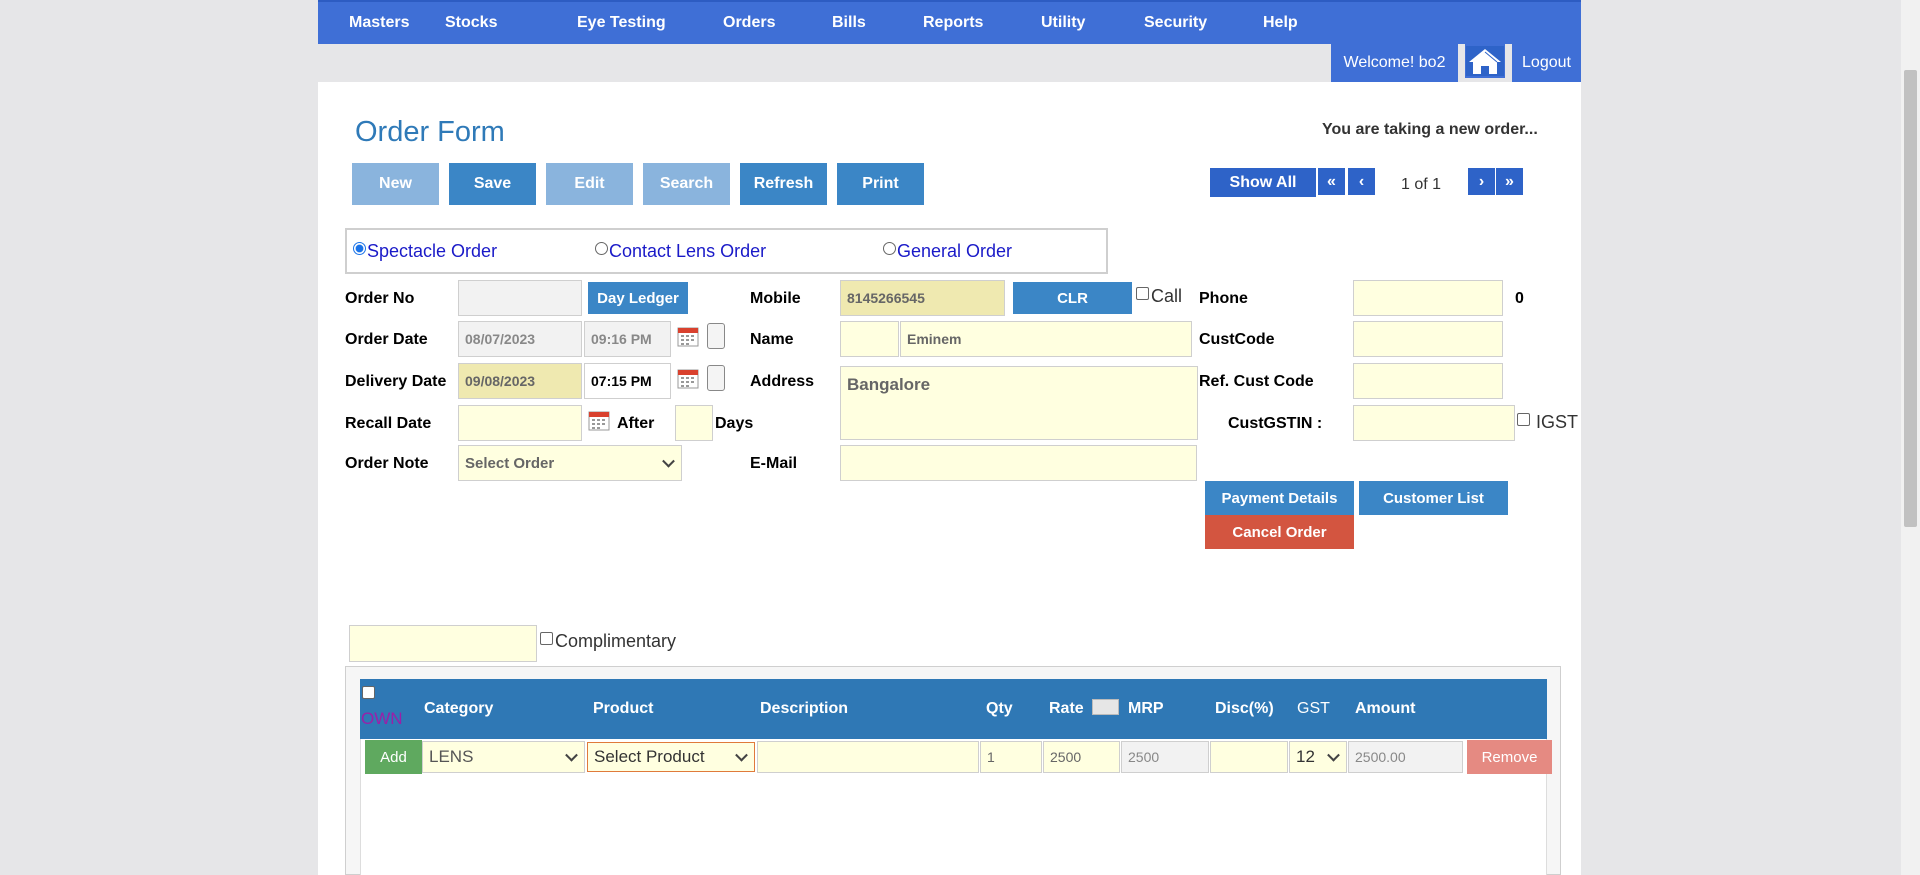 This screenshot has height=875, width=1920. What do you see at coordinates (510, 463) in the screenshot?
I see `order-note-value: Select Order` at bounding box center [510, 463].